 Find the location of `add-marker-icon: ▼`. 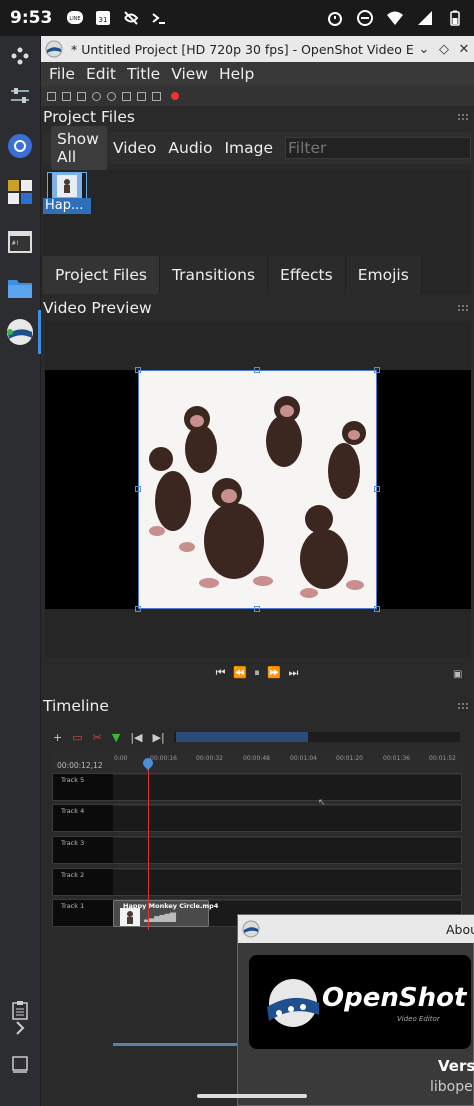

add-marker-icon: ▼ is located at coordinates (116, 737).